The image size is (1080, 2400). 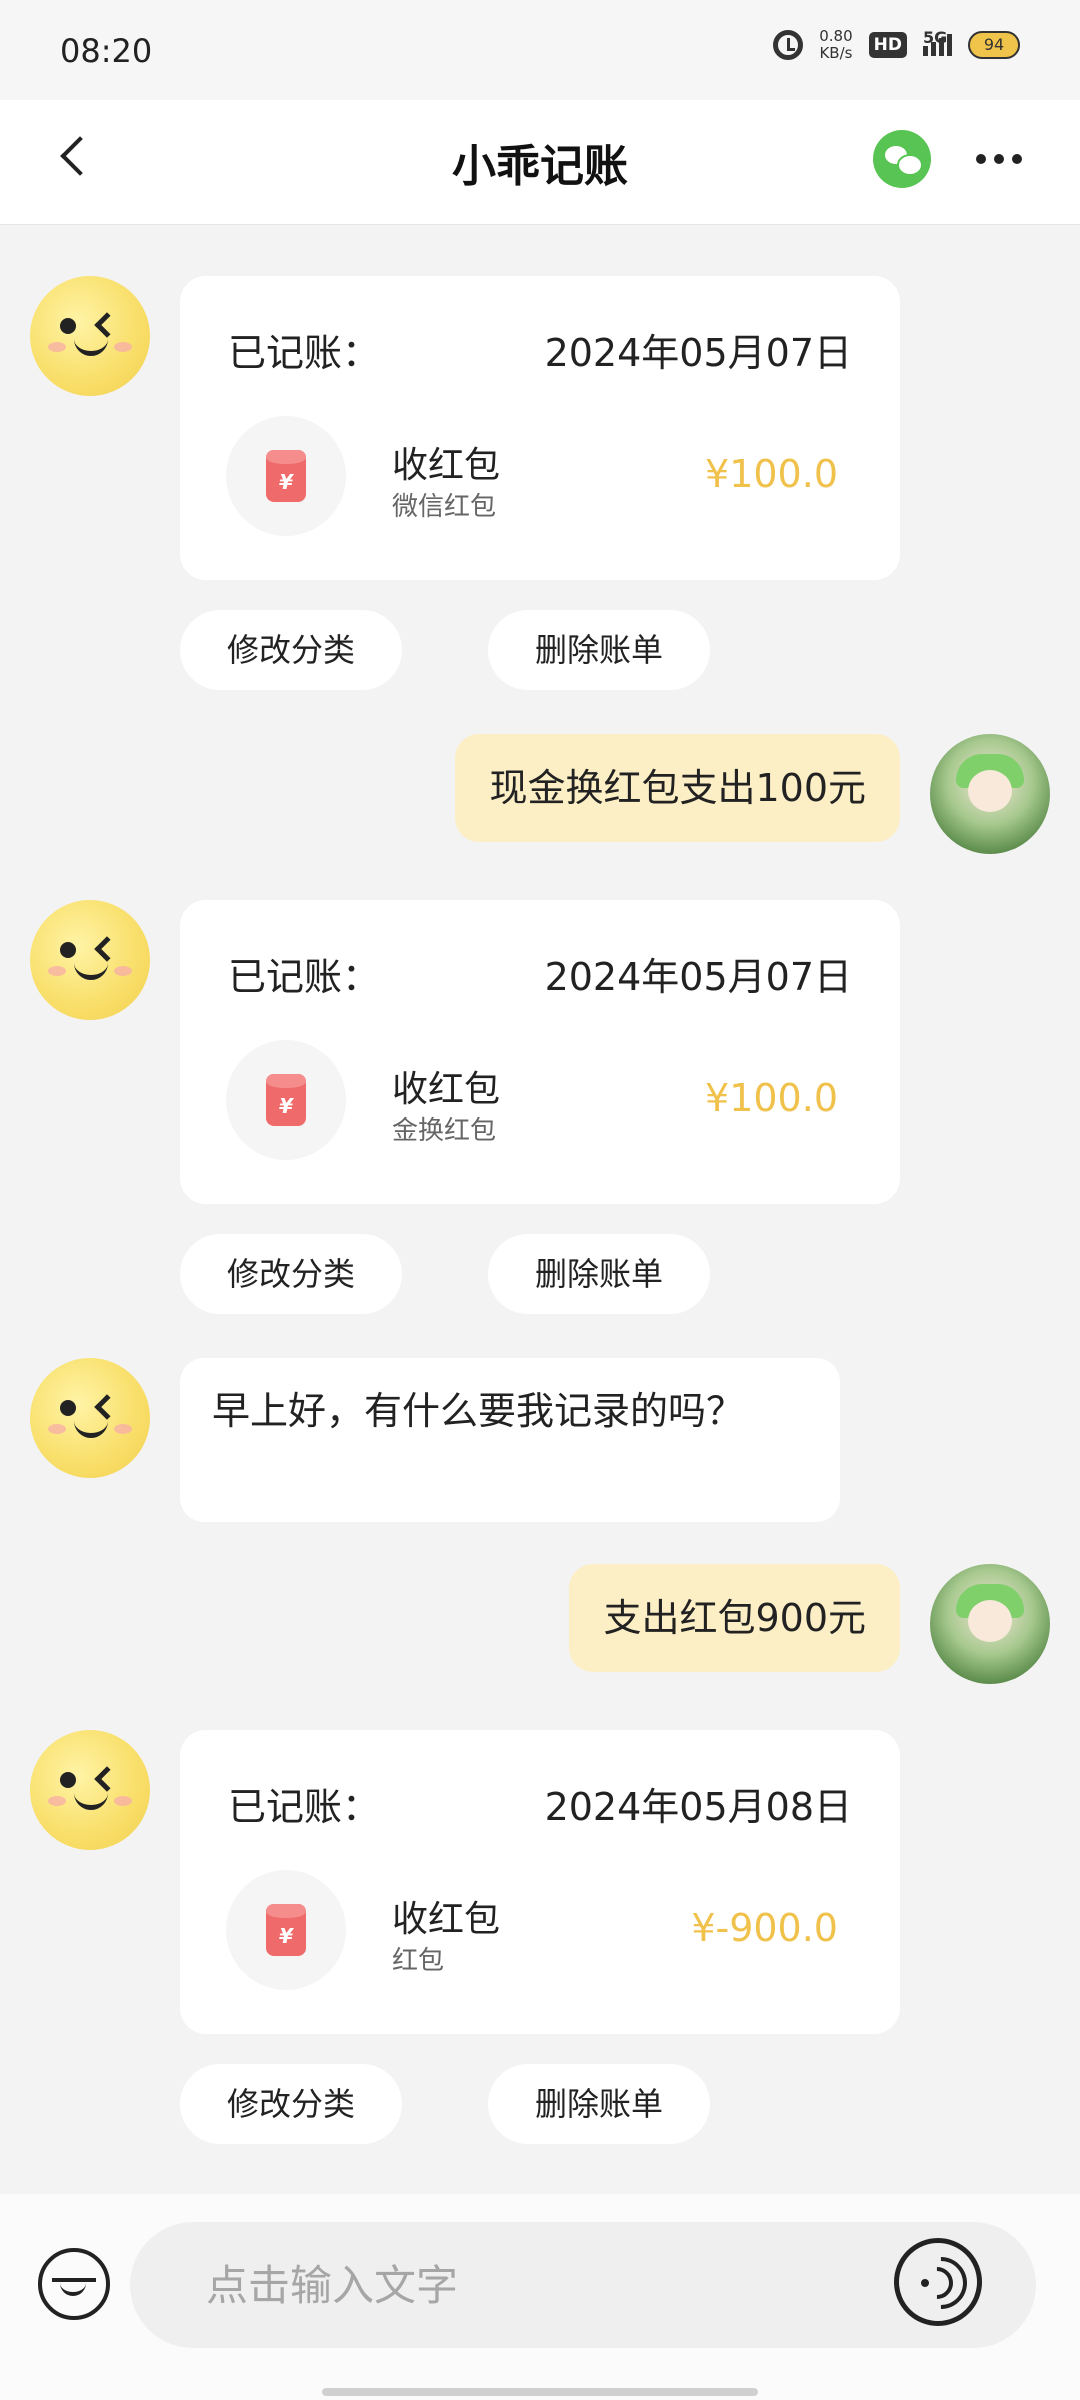 What do you see at coordinates (444, 1131) in the screenshot?
I see `record-subcategory: 金换红包` at bounding box center [444, 1131].